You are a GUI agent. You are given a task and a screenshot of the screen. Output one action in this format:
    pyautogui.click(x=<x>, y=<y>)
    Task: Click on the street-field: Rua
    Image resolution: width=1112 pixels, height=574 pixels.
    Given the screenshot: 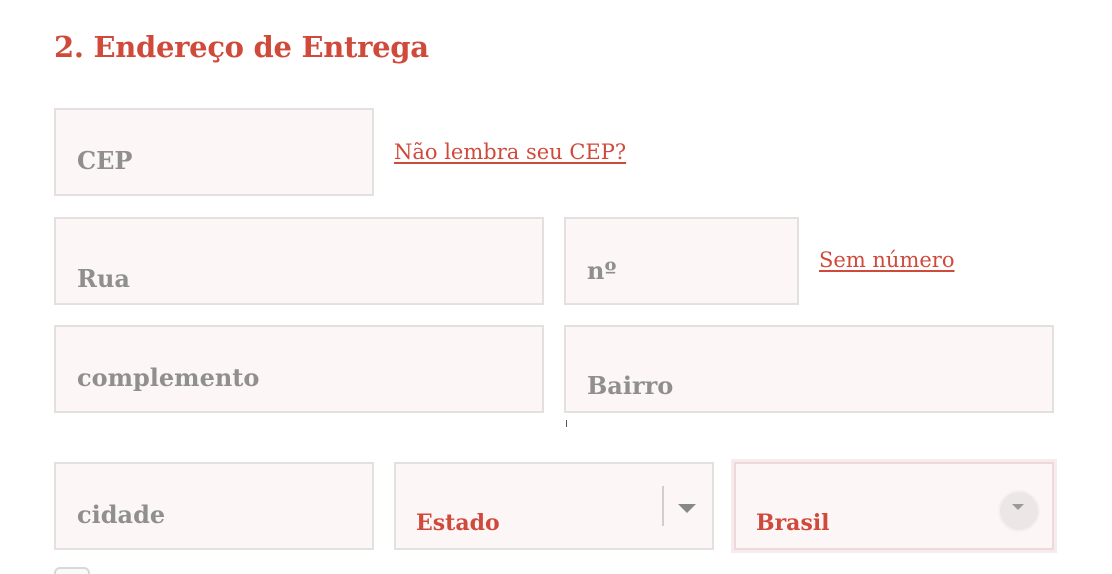 What is the action you would take?
    pyautogui.click(x=299, y=261)
    